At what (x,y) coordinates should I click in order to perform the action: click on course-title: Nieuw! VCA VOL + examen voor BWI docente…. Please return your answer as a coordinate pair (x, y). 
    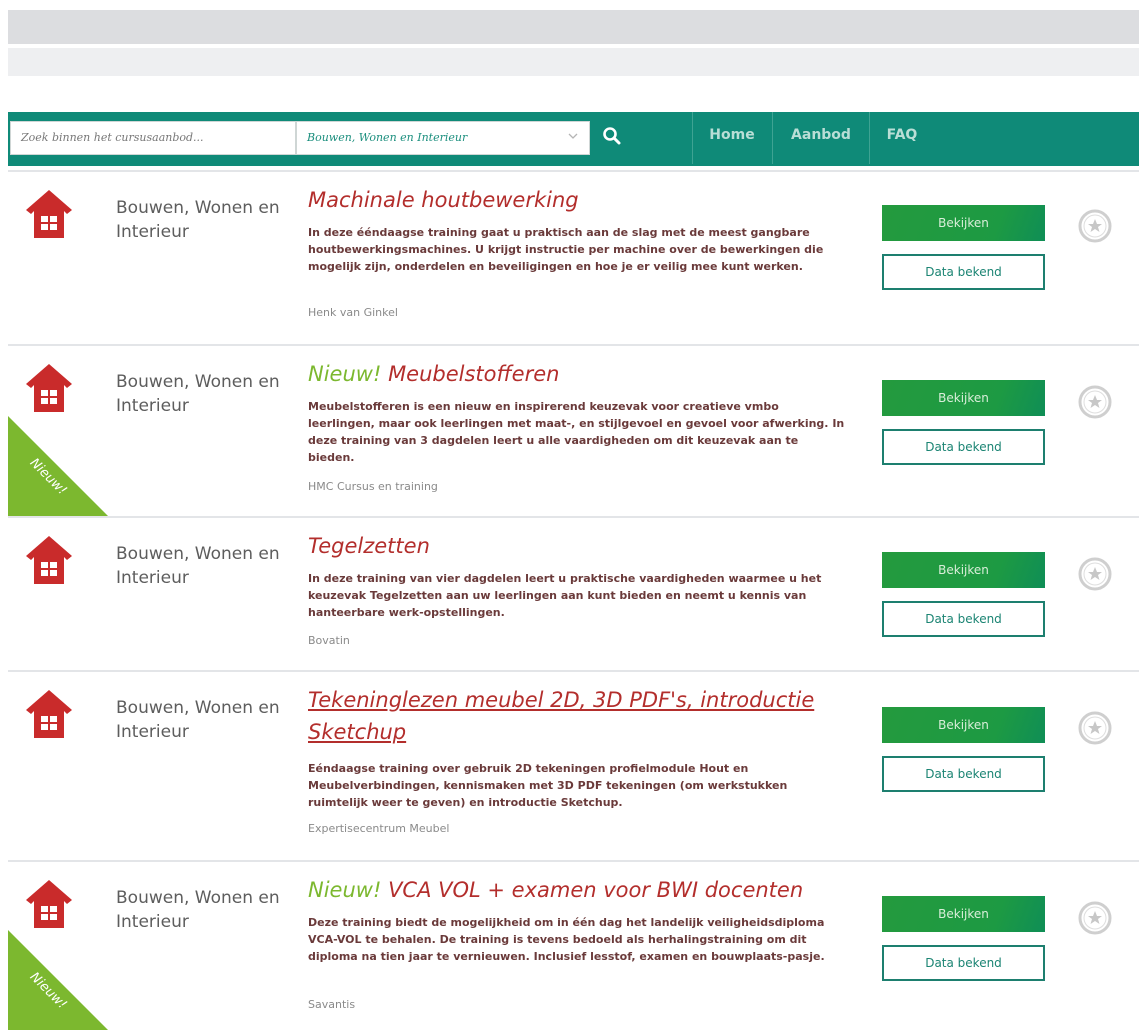
    Looking at the image, I should click on (588, 890).